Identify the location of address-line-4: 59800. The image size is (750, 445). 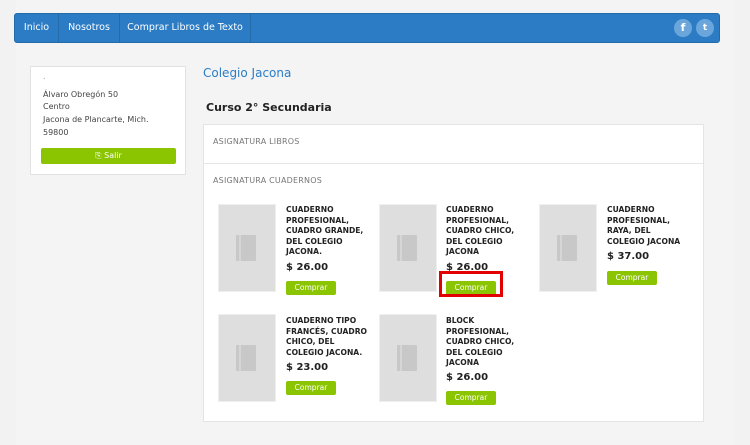
(56, 132).